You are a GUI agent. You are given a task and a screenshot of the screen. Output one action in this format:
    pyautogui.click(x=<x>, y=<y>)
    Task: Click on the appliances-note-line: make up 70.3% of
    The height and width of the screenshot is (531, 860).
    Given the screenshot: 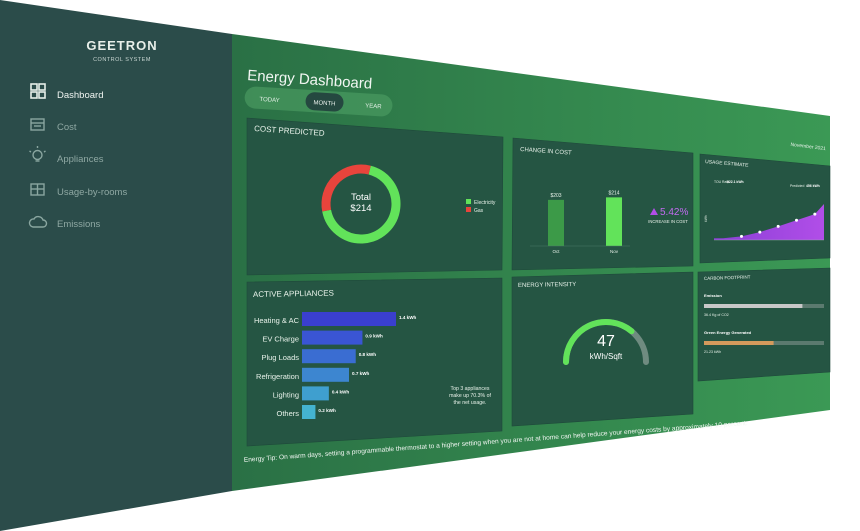 What is the action you would take?
    pyautogui.click(x=470, y=396)
    